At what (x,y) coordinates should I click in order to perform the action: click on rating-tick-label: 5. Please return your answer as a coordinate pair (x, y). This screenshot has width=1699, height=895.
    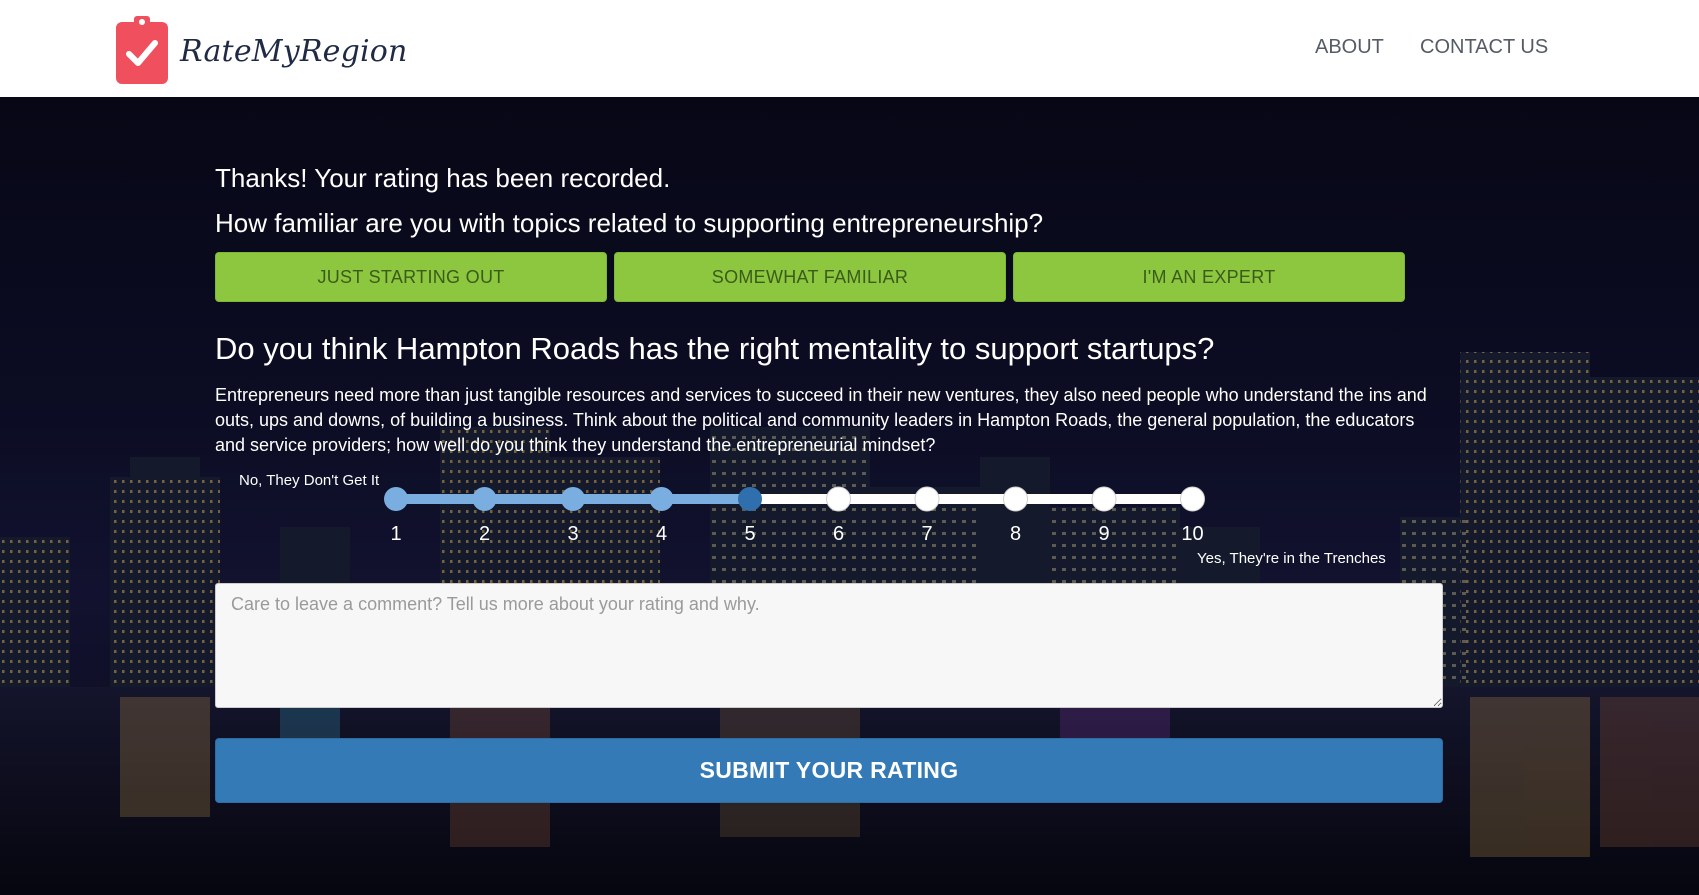
    Looking at the image, I should click on (749, 534).